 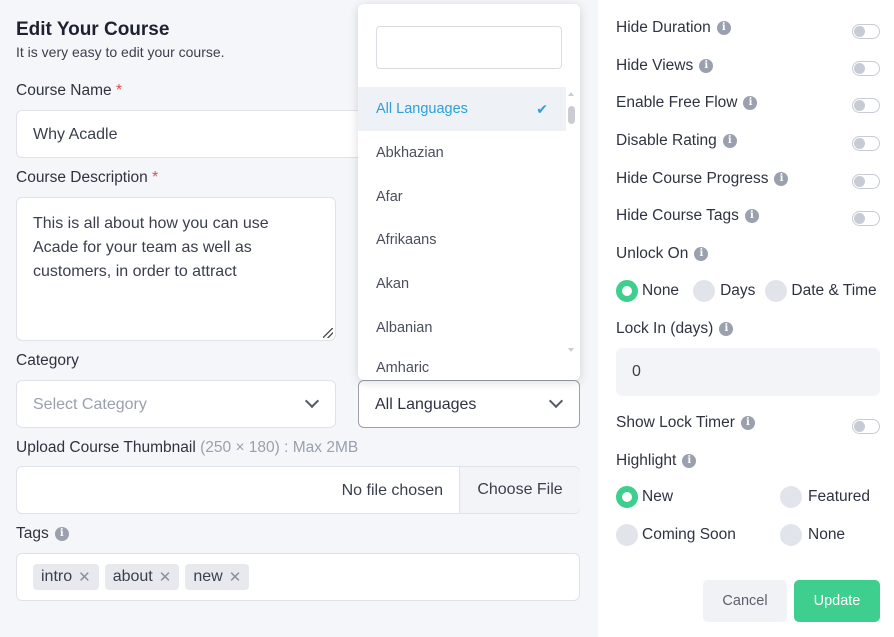 What do you see at coordinates (120, 52) in the screenshot?
I see `page-subtitle: It is very easy to edit your course.` at bounding box center [120, 52].